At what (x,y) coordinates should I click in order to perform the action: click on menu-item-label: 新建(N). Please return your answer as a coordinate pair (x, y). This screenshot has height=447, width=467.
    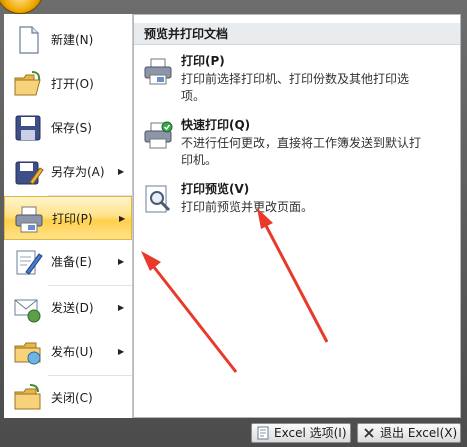
    Looking at the image, I should click on (72, 40).